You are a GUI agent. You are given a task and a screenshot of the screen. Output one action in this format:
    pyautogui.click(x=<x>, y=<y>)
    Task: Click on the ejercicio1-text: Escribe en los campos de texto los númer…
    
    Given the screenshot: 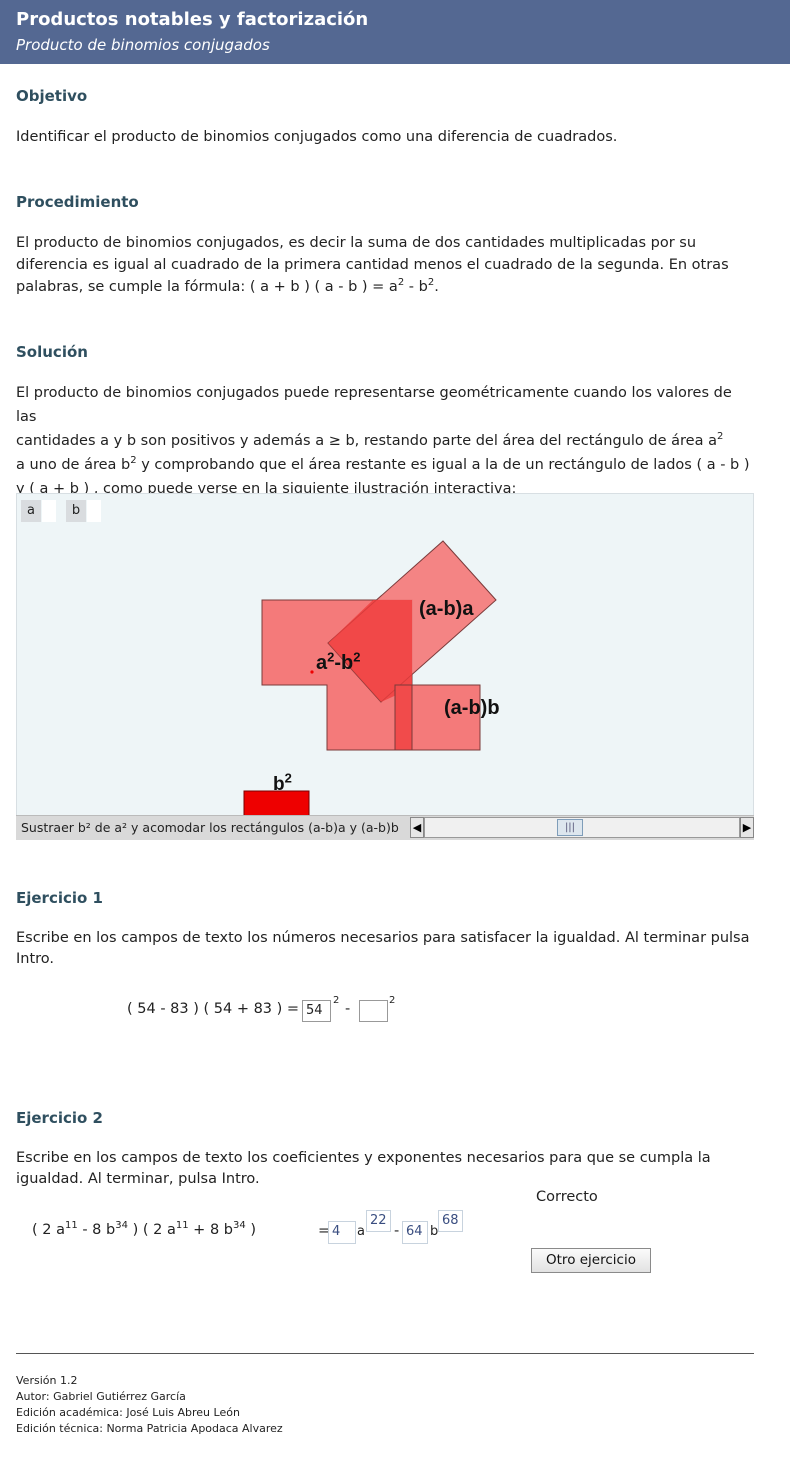 What is the action you would take?
    pyautogui.click(x=386, y=949)
    